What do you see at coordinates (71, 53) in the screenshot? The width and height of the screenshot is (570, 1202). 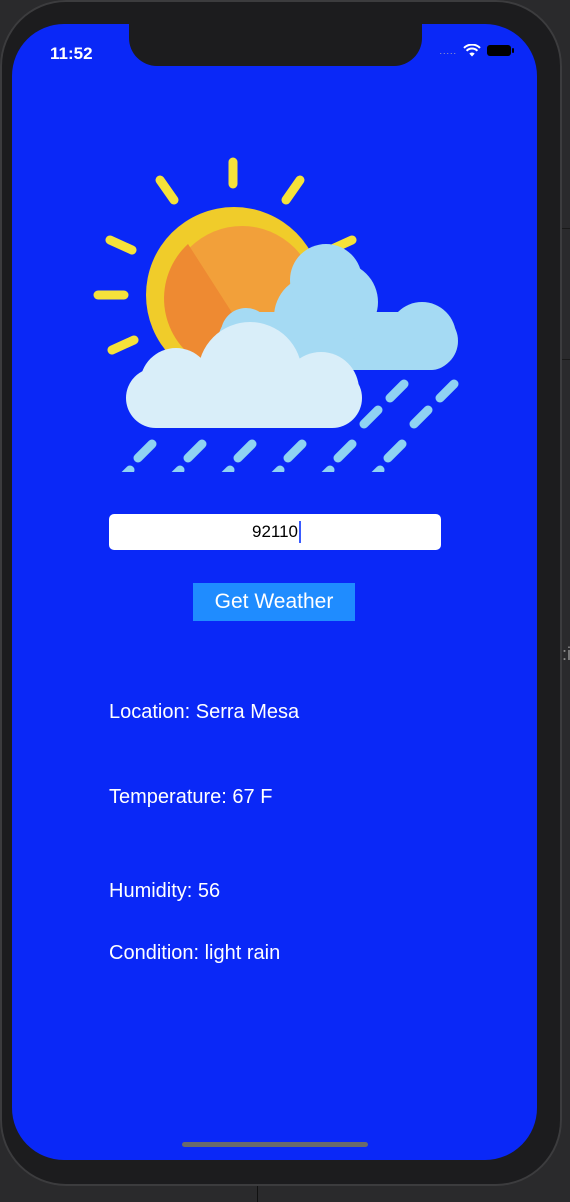 I see `status-time: 11:52` at bounding box center [71, 53].